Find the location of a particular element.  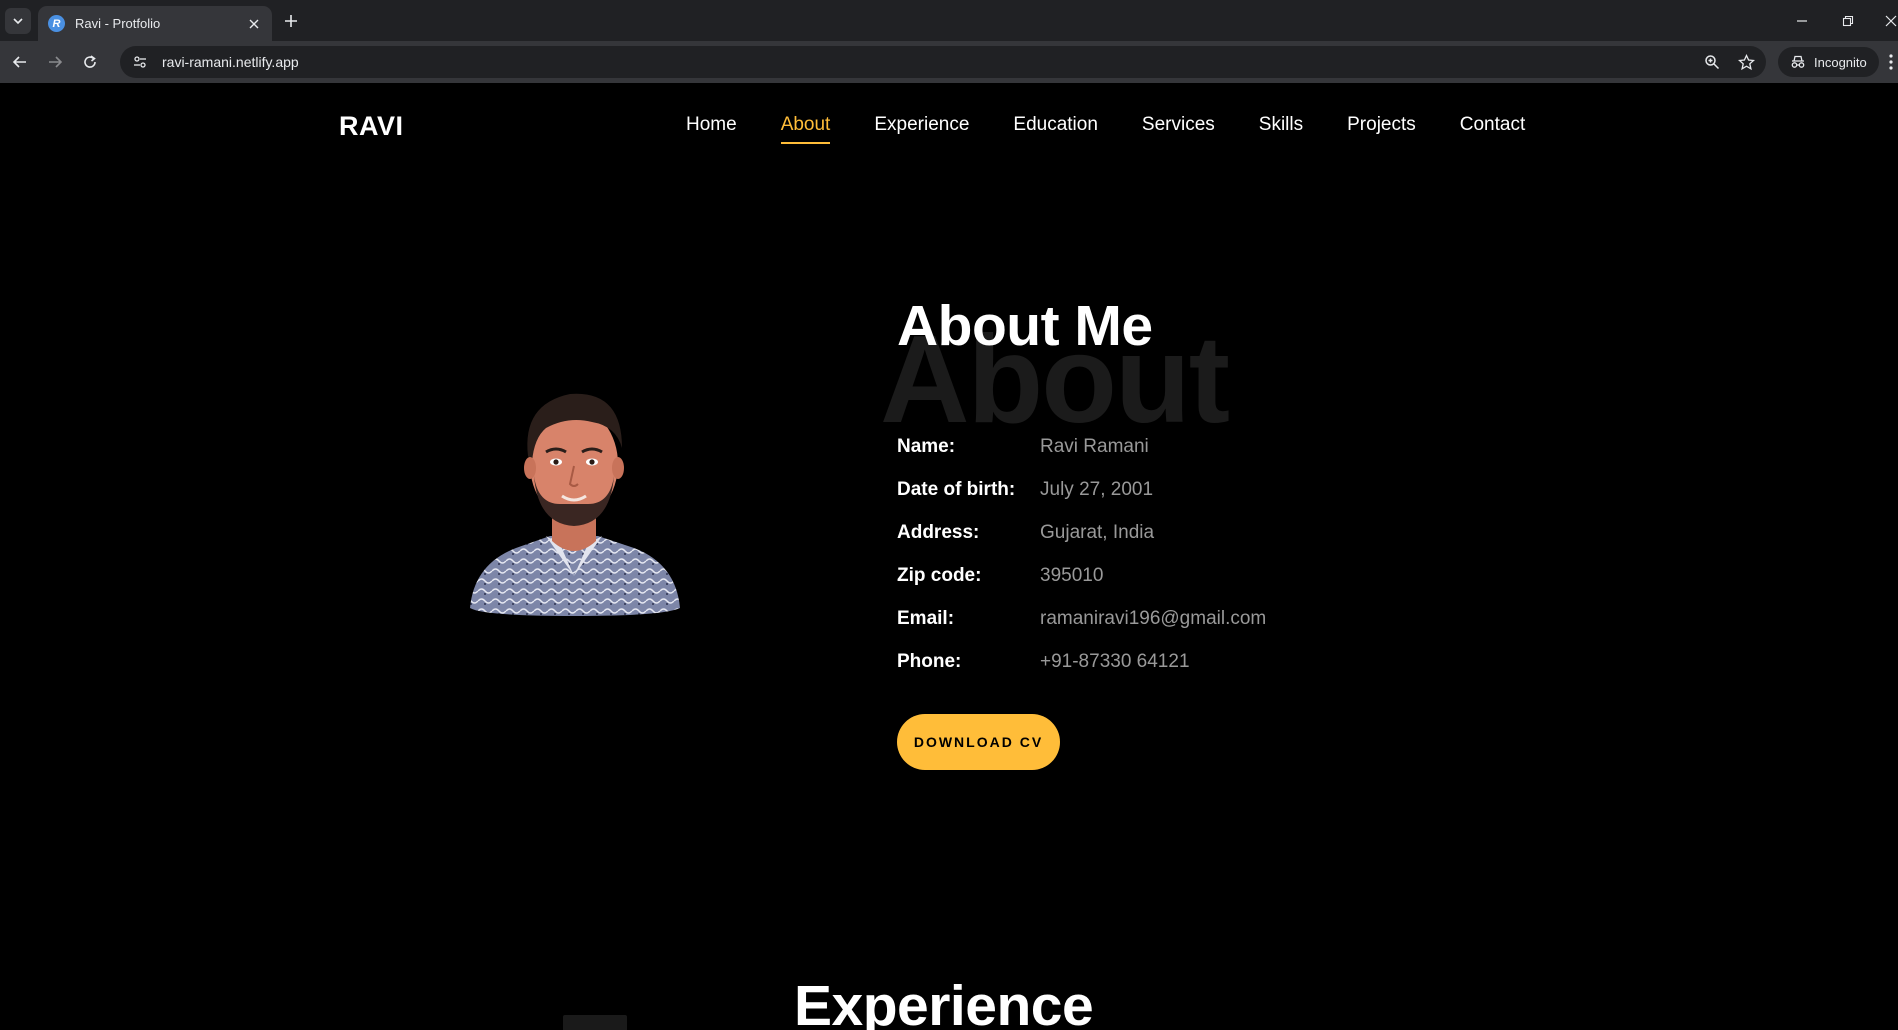

zoom-icon is located at coordinates (1712, 62).